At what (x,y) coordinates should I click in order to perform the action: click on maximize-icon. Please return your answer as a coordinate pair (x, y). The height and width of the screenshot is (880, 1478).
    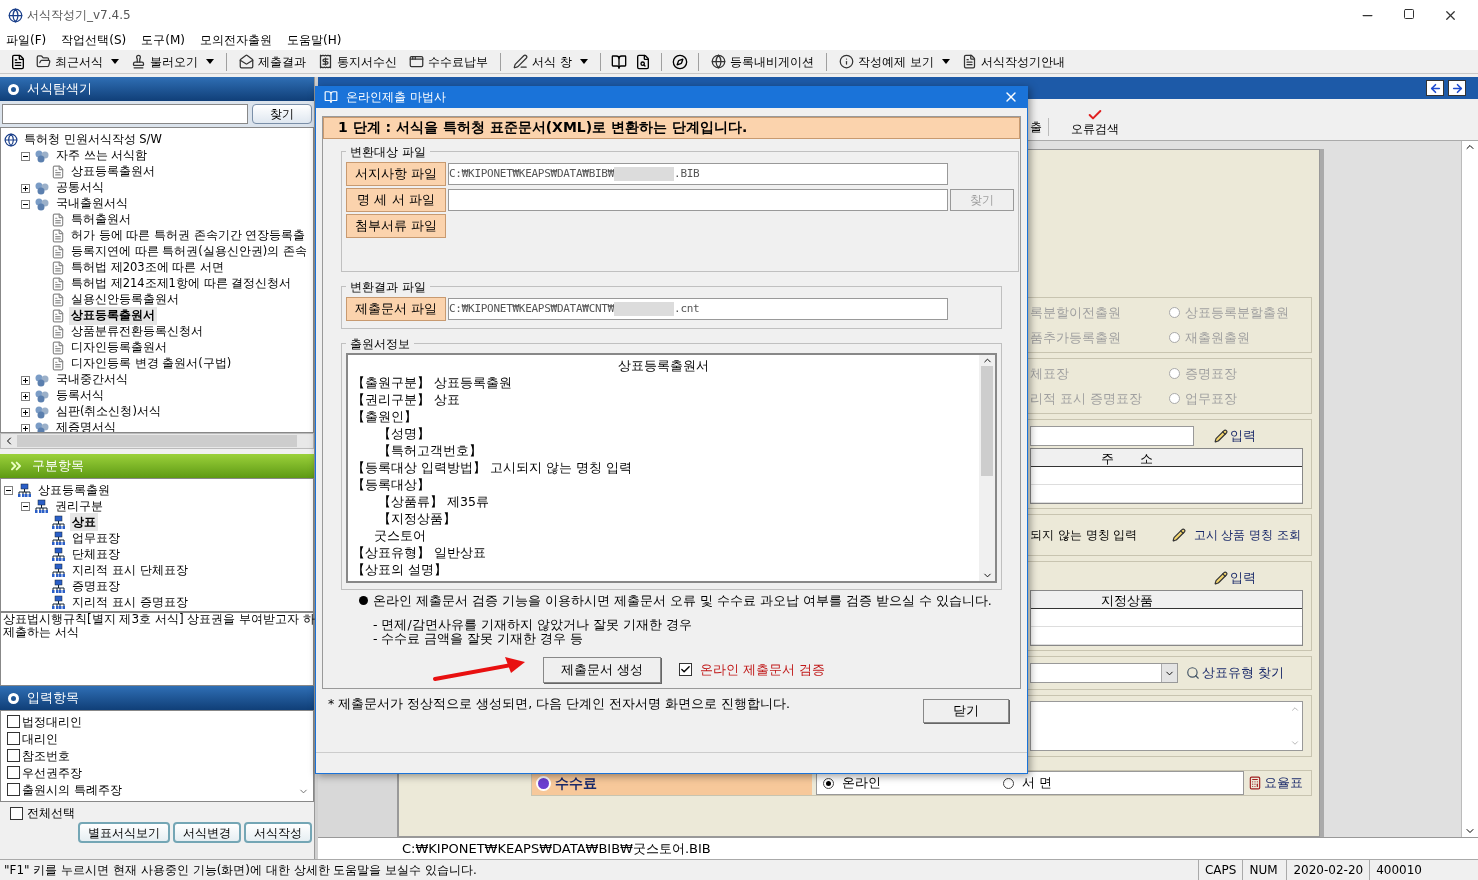
    Looking at the image, I should click on (1409, 13).